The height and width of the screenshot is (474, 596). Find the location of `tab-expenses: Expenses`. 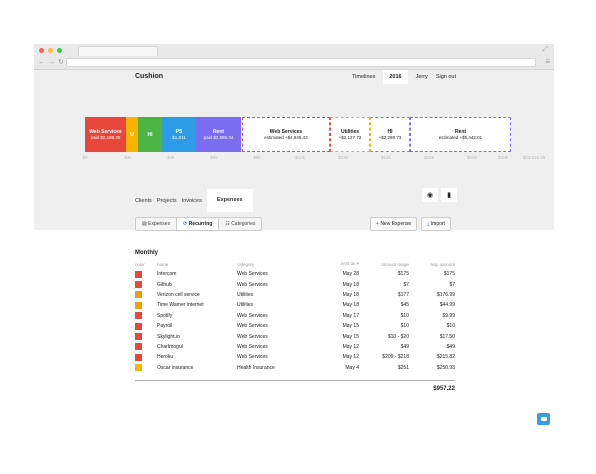

tab-expenses: Expenses is located at coordinates (229, 200).